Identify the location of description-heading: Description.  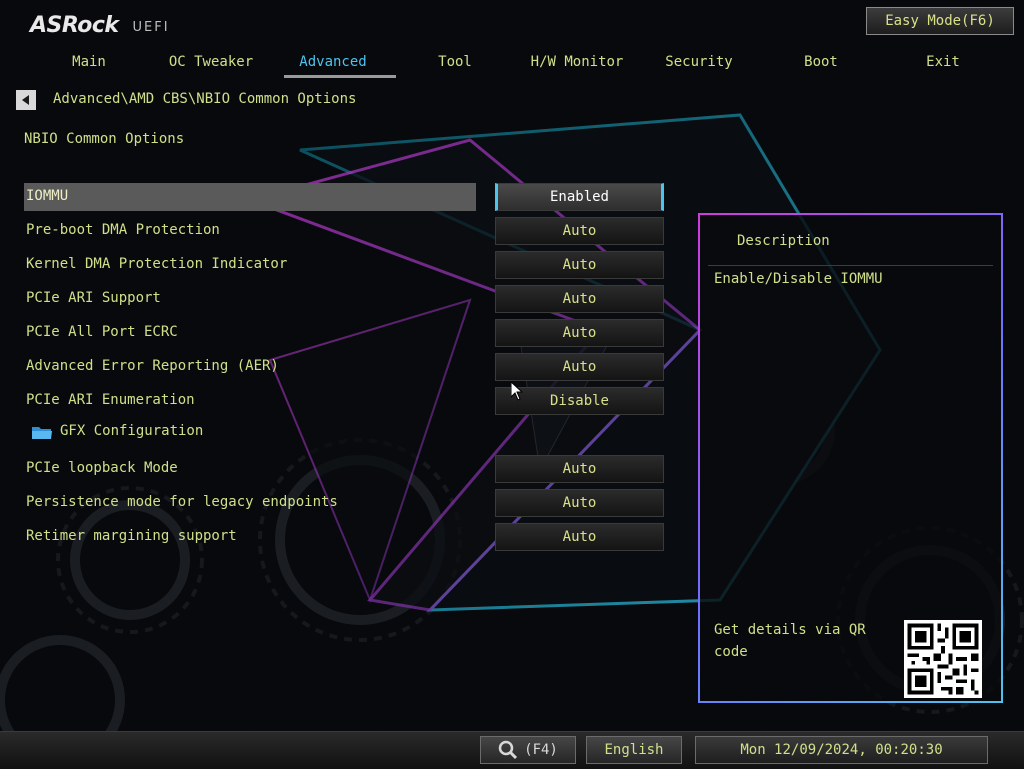
(783, 241).